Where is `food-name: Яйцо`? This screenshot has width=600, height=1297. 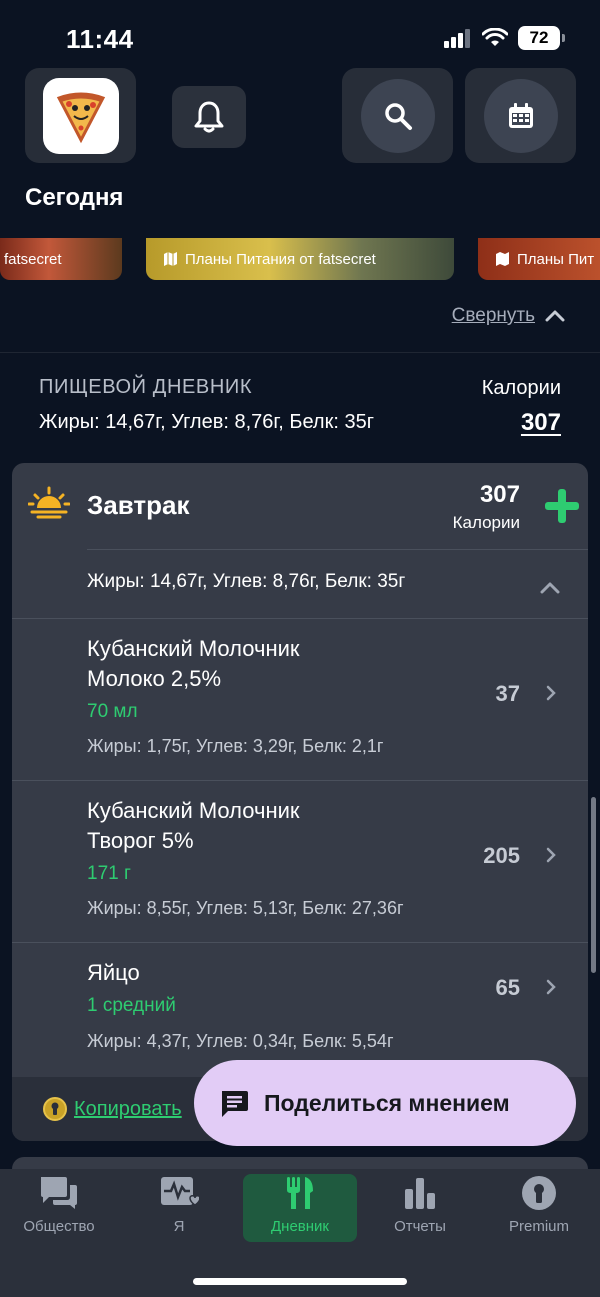
food-name: Яйцо is located at coordinates (113, 972).